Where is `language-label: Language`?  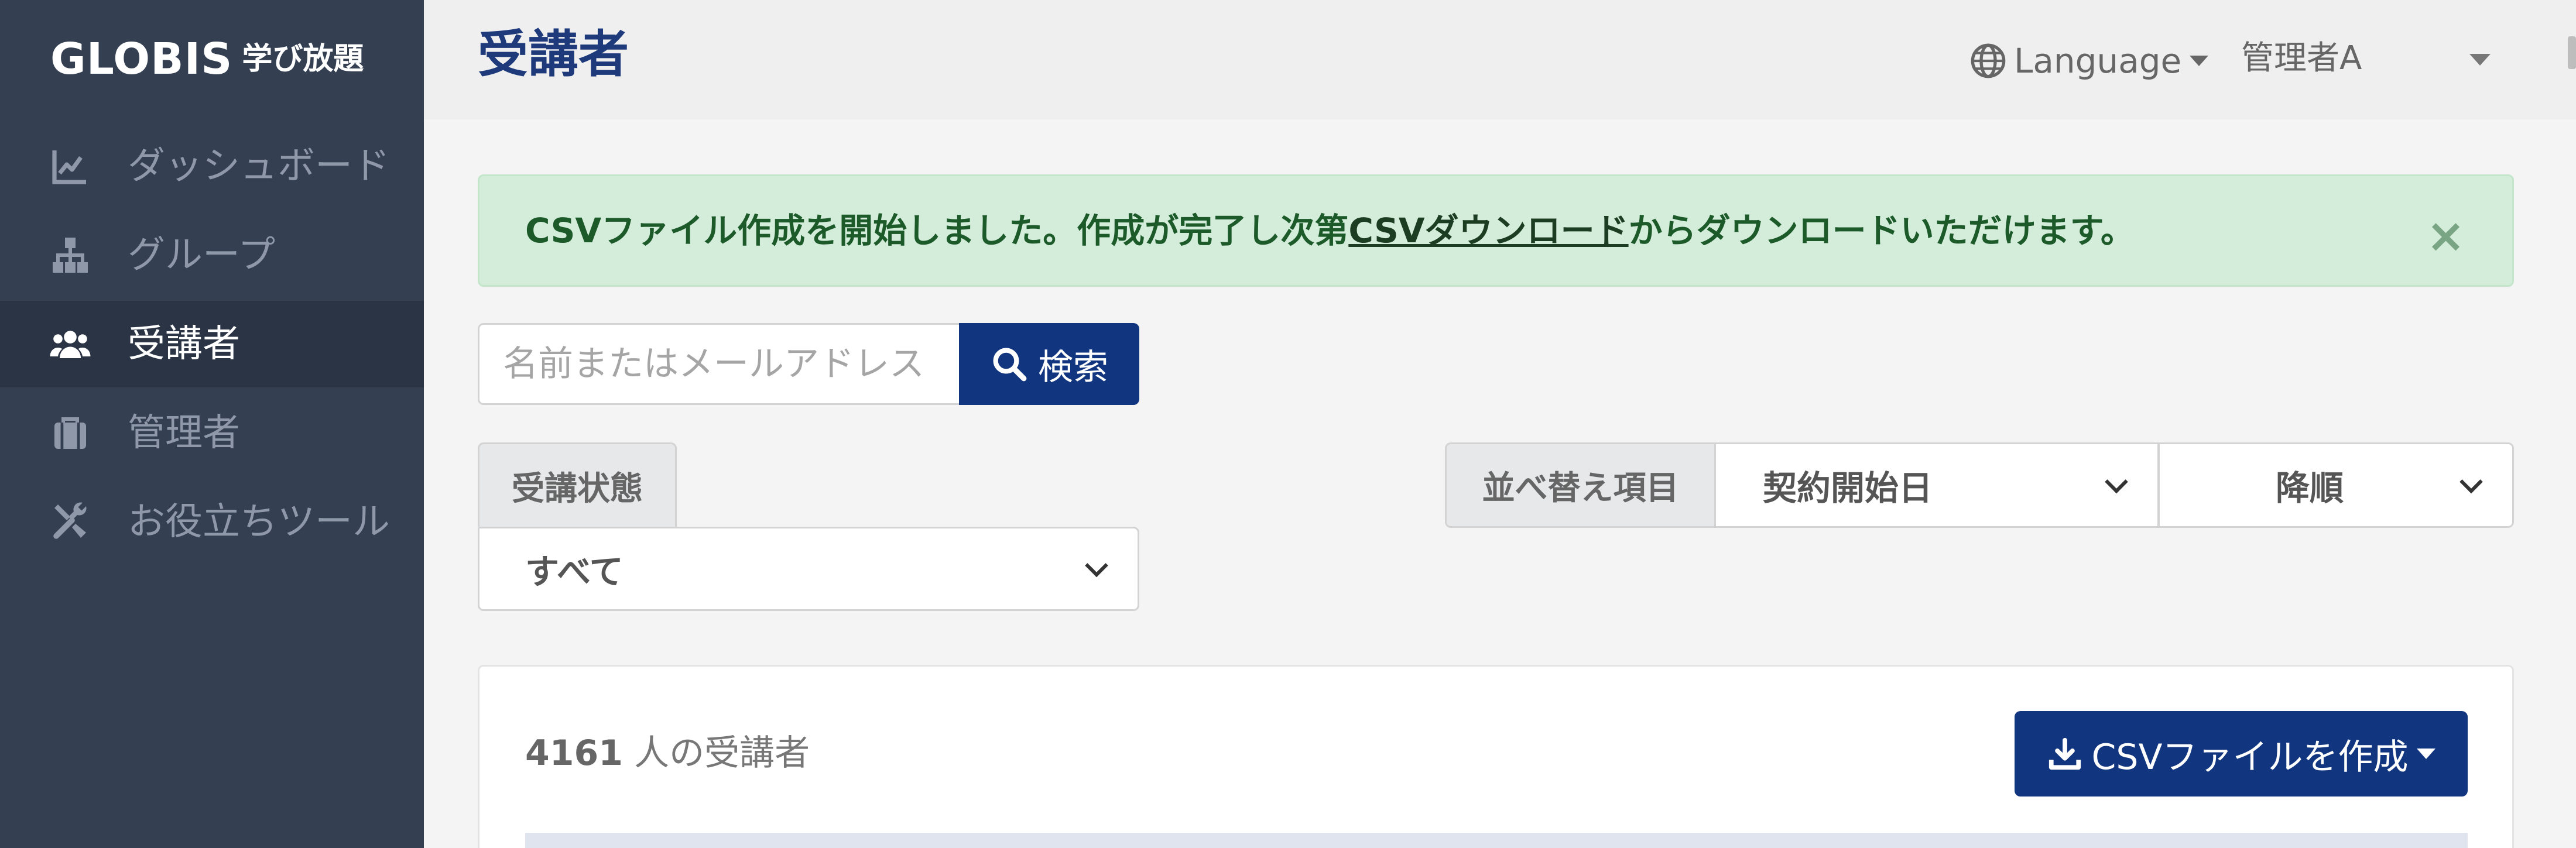 language-label: Language is located at coordinates (2098, 61).